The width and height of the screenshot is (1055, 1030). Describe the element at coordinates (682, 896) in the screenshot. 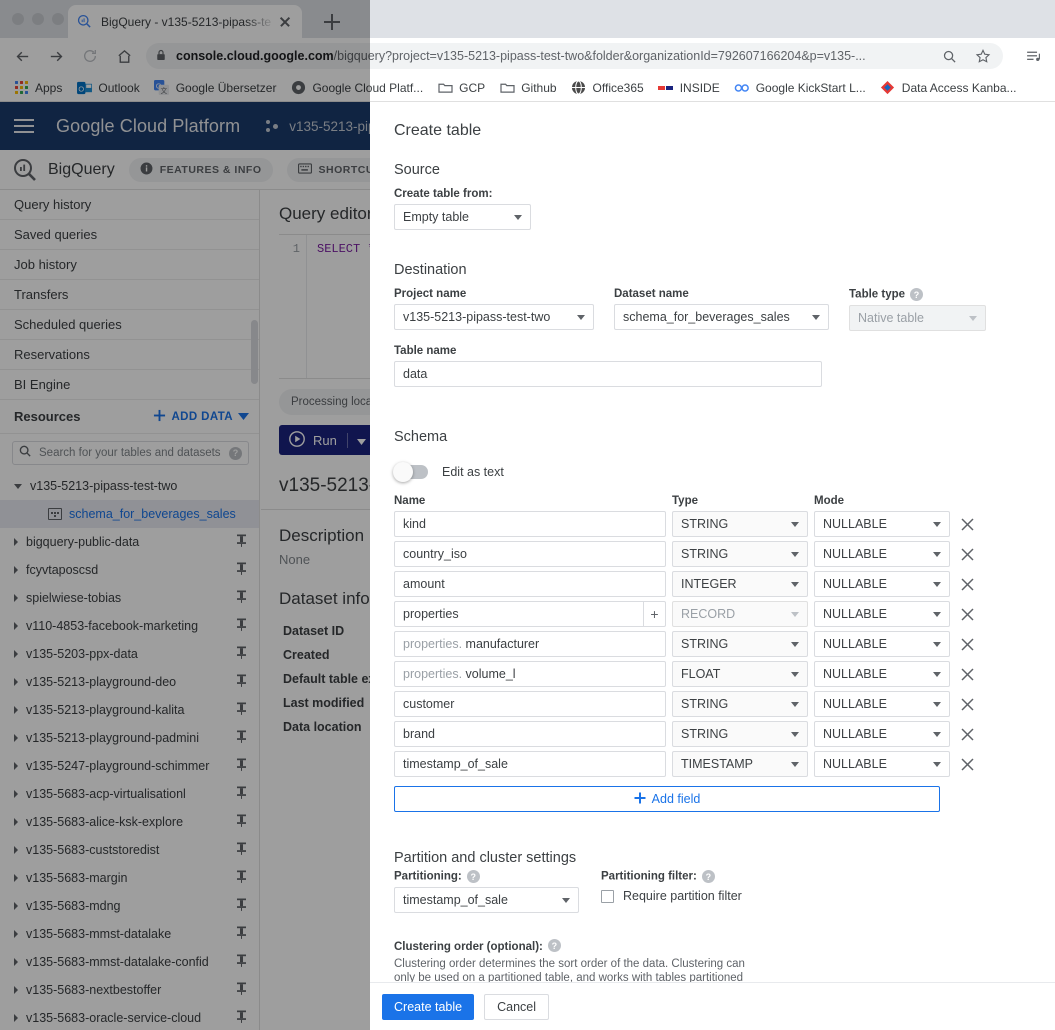

I see `require-partition-filter-label: Require partition filter` at that location.